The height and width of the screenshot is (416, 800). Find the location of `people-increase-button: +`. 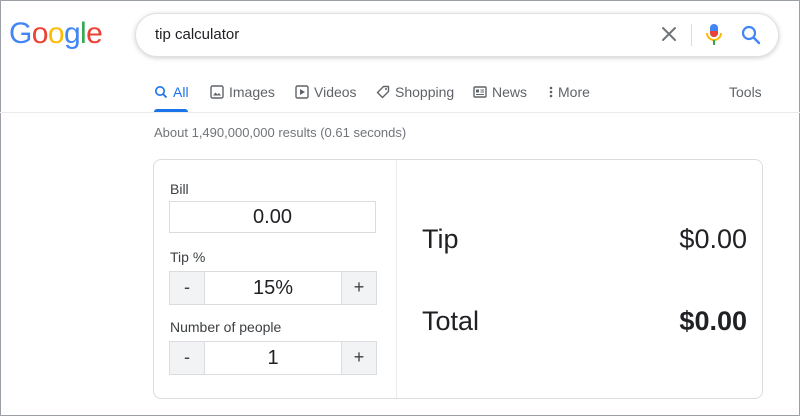

people-increase-button: + is located at coordinates (358, 358).